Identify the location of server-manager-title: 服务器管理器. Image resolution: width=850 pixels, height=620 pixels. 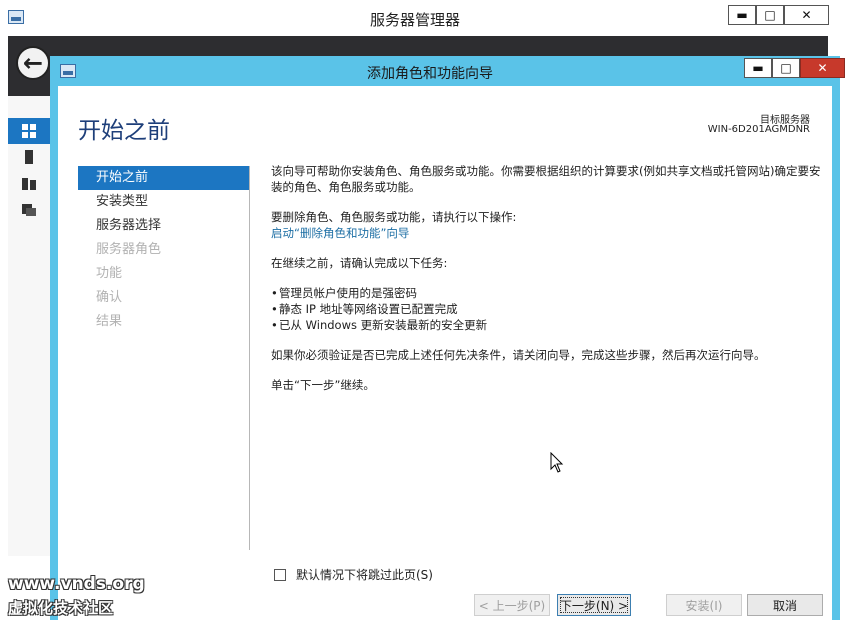
(414, 20).